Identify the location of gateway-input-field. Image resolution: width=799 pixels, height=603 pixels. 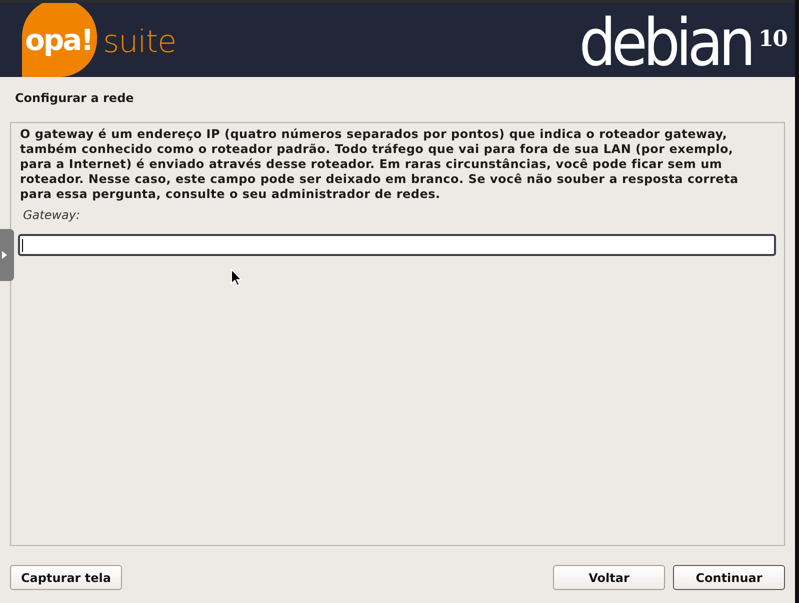
(397, 245).